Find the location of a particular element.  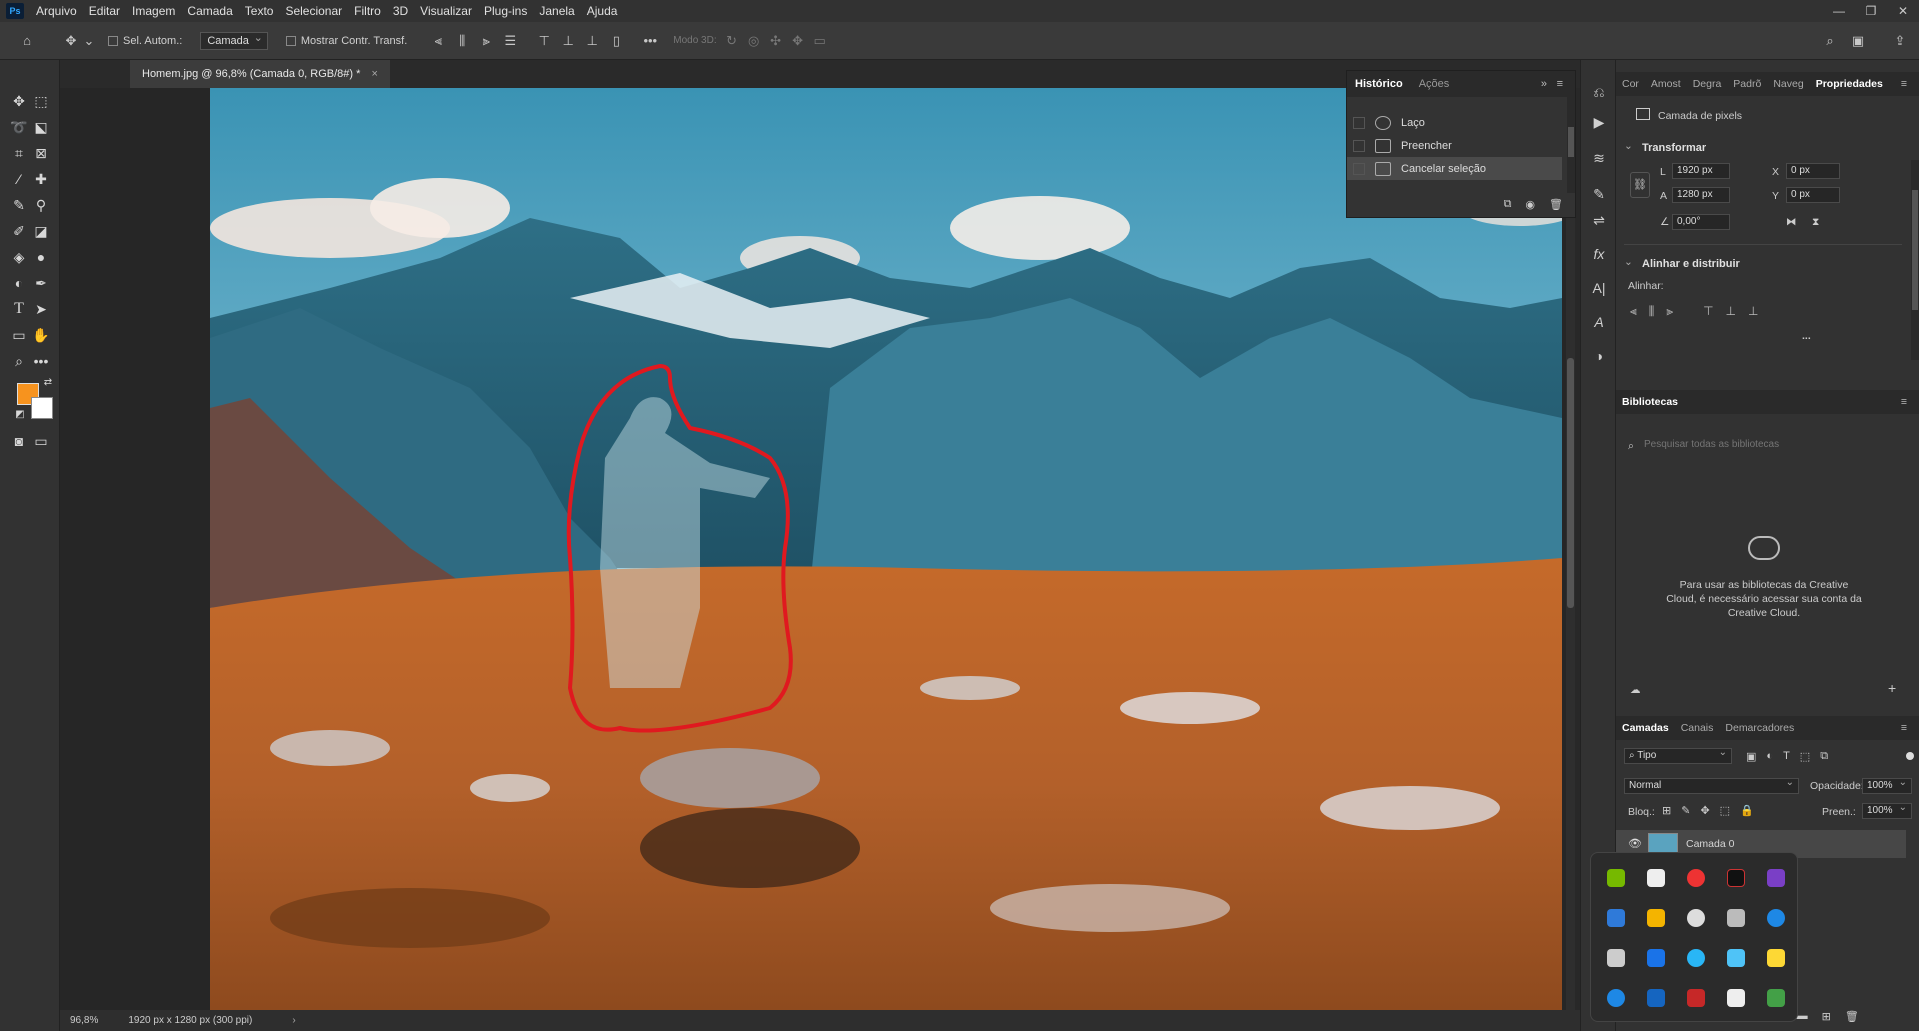

brush-settings-icon: ≋ is located at coordinates (1599, 158).